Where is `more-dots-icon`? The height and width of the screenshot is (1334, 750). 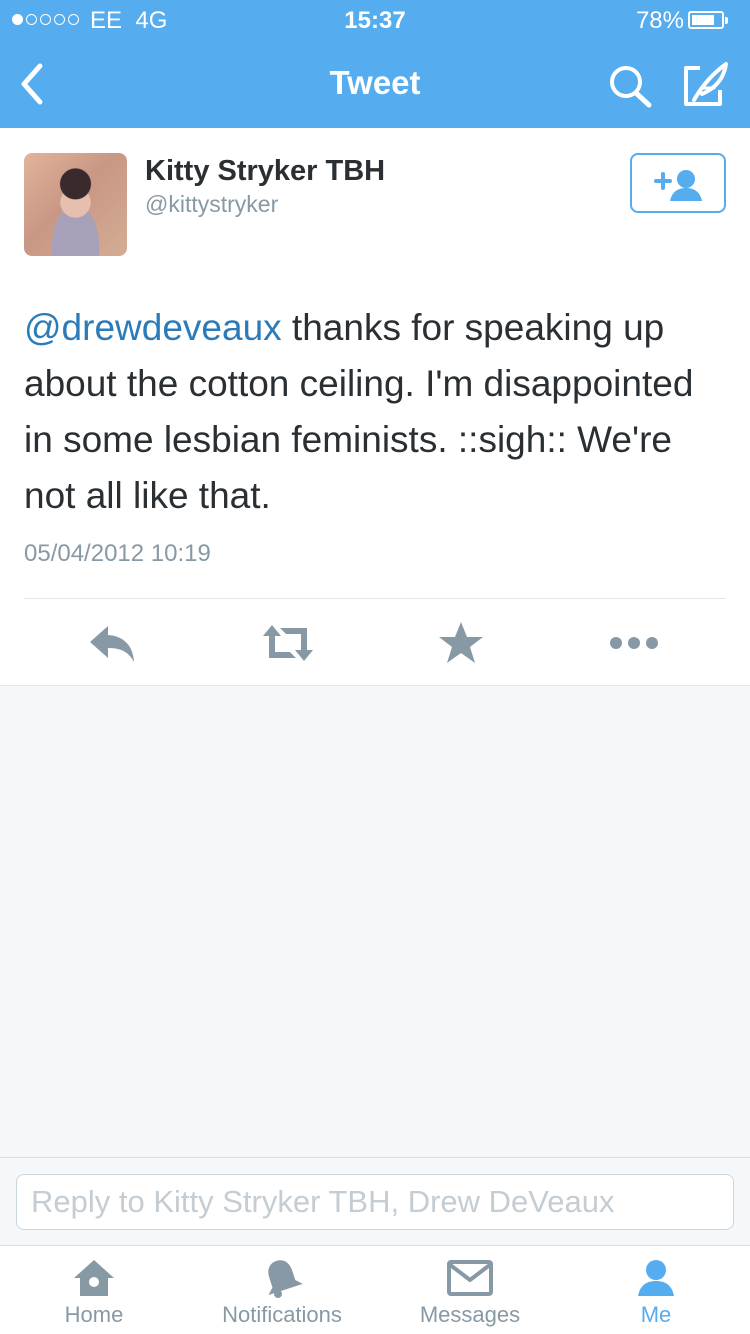 more-dots-icon is located at coordinates (634, 643).